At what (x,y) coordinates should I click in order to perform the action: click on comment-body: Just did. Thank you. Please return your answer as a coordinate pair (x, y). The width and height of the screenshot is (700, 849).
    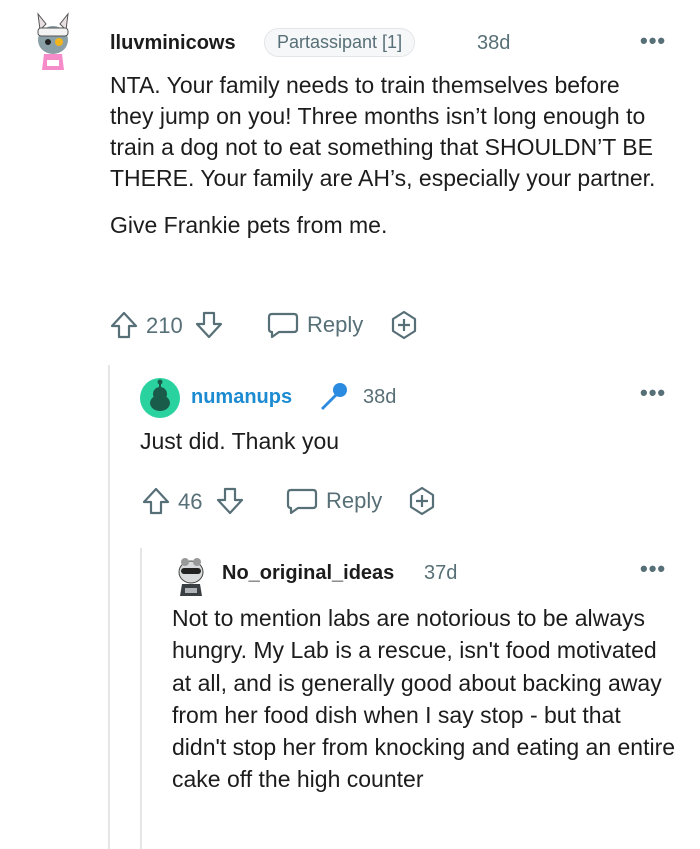
    Looking at the image, I should click on (400, 441).